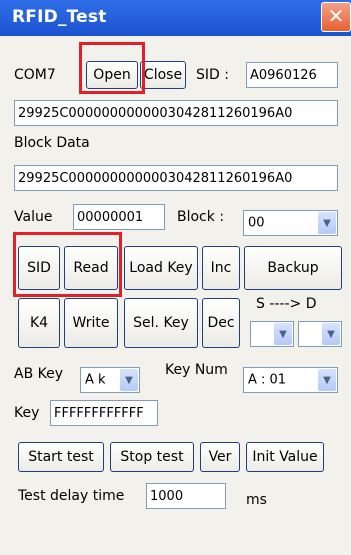  What do you see at coordinates (290, 380) in the screenshot?
I see `key-num-select: A : 01 ▼` at bounding box center [290, 380].